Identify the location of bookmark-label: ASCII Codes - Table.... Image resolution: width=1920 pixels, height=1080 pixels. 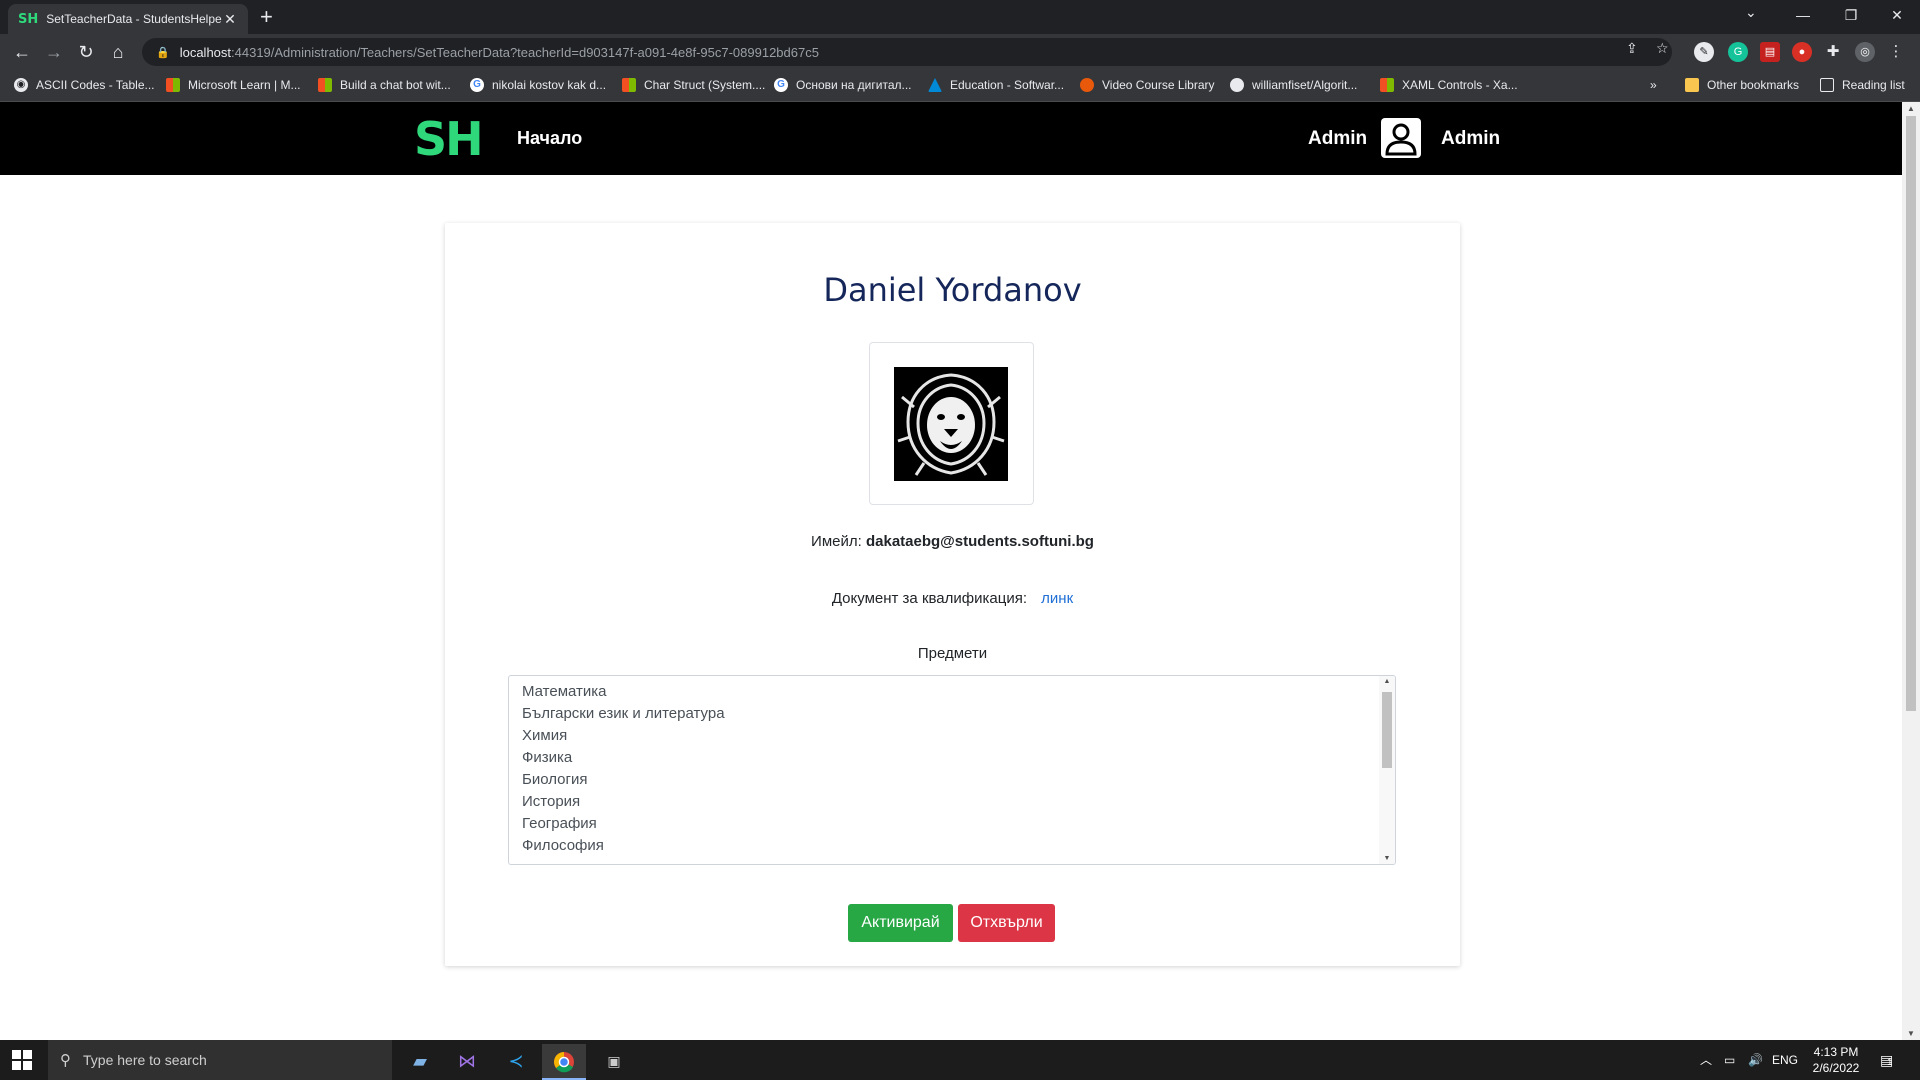
(95, 85).